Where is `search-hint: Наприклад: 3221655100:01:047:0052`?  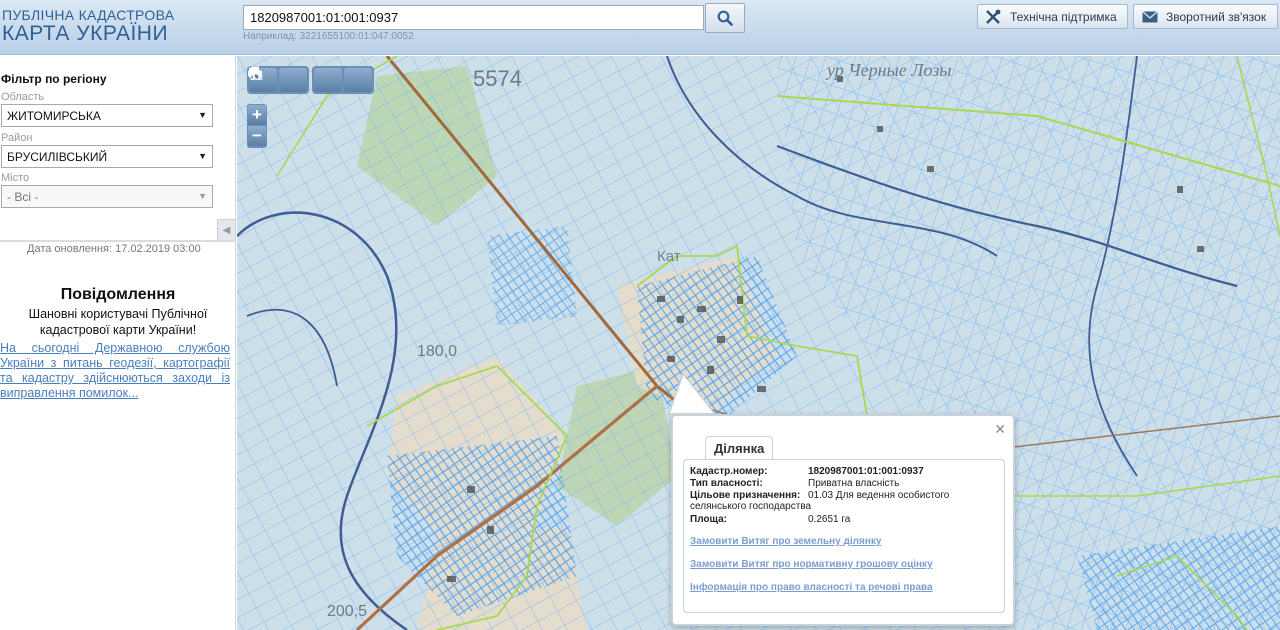
search-hint: Наприклад: 3221655100:01:047:0052 is located at coordinates (328, 36).